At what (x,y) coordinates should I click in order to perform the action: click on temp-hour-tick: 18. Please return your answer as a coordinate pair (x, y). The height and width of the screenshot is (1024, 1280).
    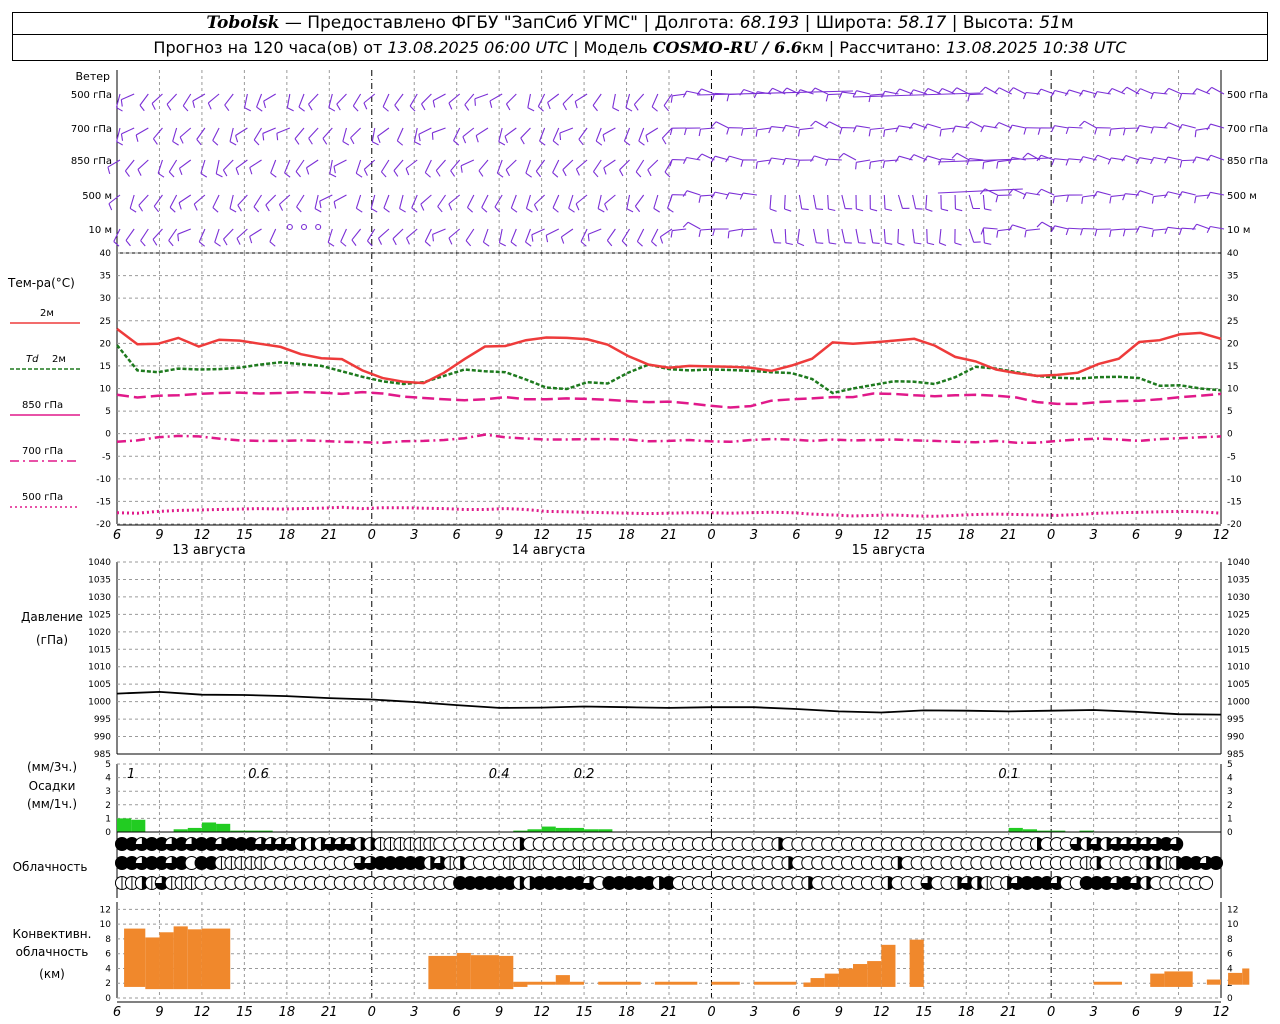
    Looking at the image, I should click on (287, 535).